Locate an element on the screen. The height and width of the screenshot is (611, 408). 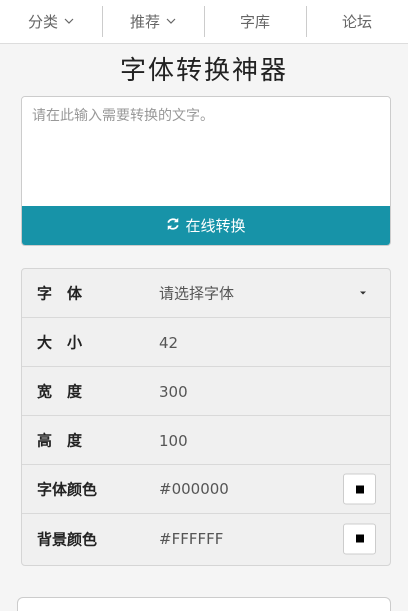
height-row: 高 度 100 is located at coordinates (206, 440).